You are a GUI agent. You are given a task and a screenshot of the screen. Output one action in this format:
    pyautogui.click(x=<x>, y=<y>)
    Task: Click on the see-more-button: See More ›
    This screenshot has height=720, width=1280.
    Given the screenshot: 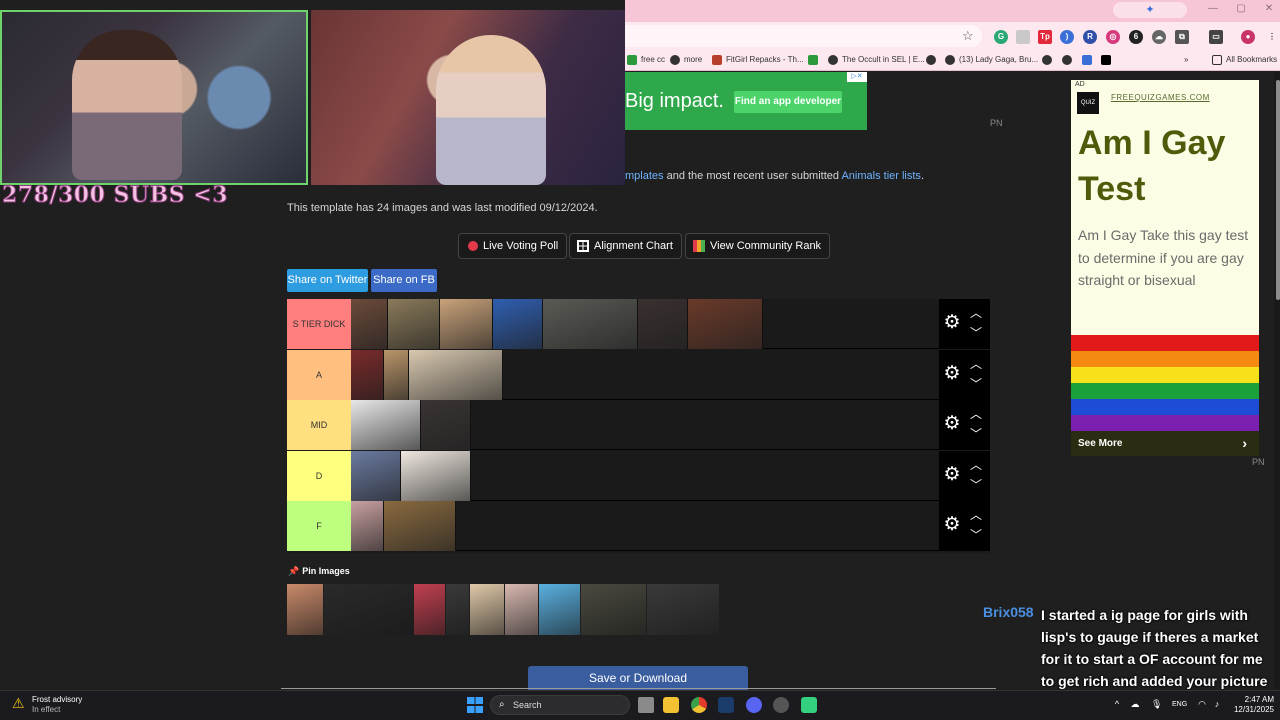 What is the action you would take?
    pyautogui.click(x=1165, y=443)
    